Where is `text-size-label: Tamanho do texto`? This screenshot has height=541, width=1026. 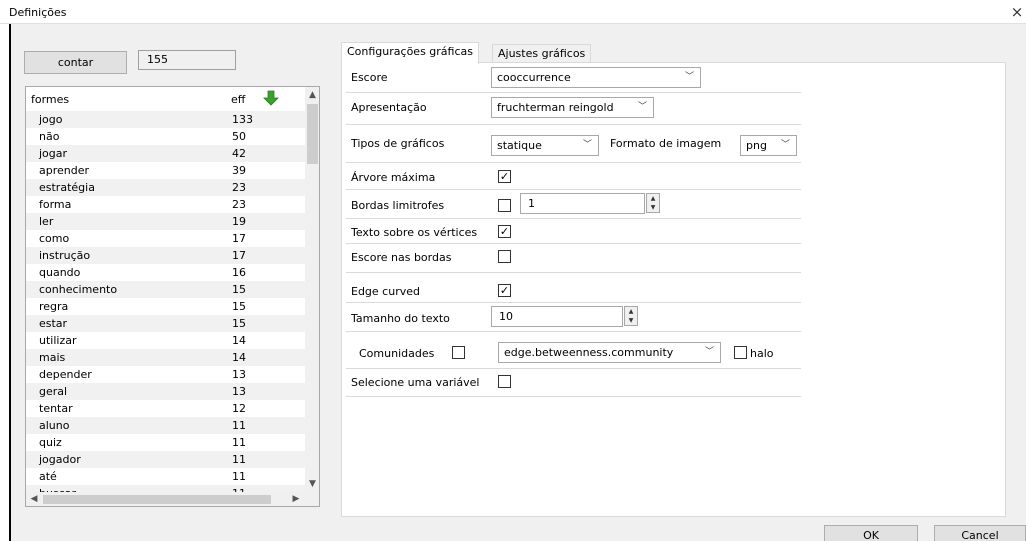 text-size-label: Tamanho do texto is located at coordinates (400, 318).